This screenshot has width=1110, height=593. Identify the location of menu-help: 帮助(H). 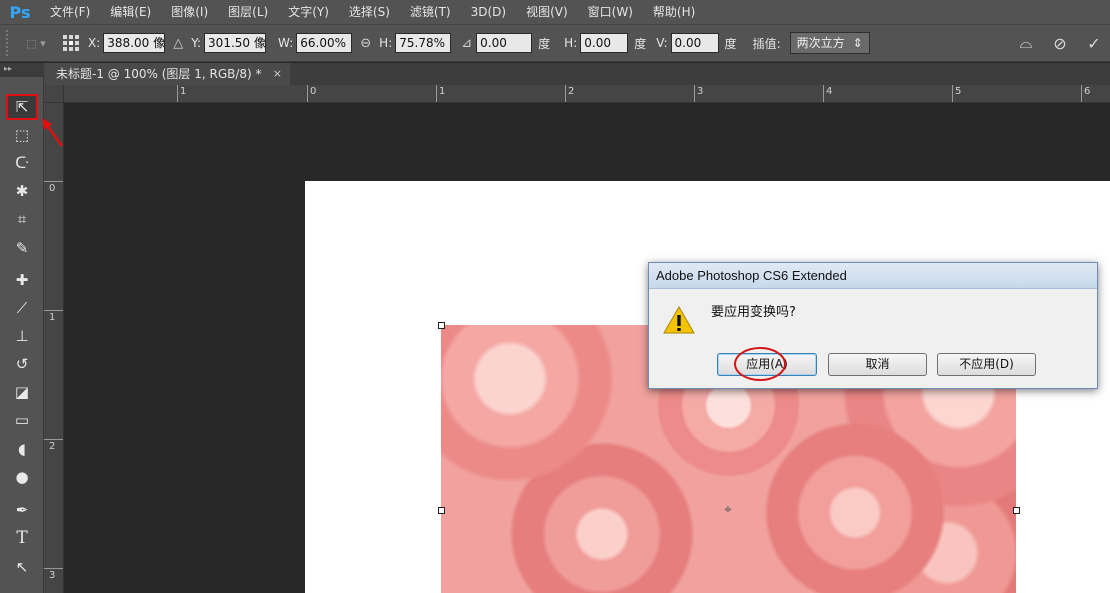
(674, 12).